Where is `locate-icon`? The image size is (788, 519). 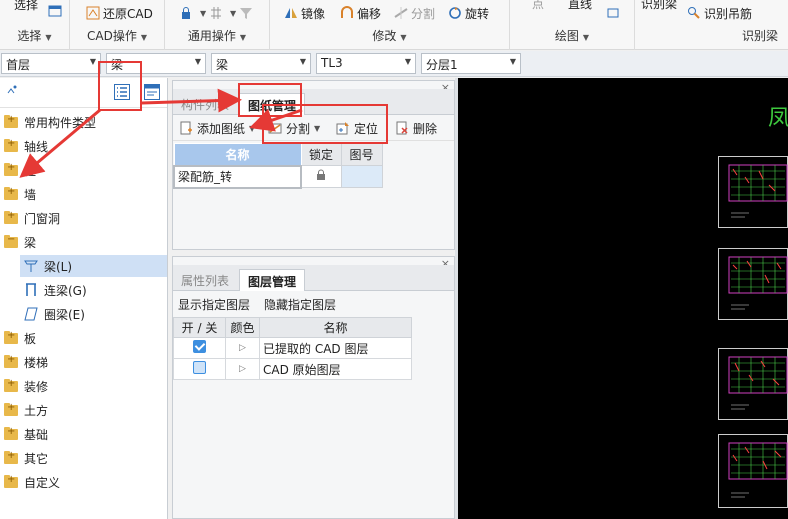 locate-icon is located at coordinates (342, 128).